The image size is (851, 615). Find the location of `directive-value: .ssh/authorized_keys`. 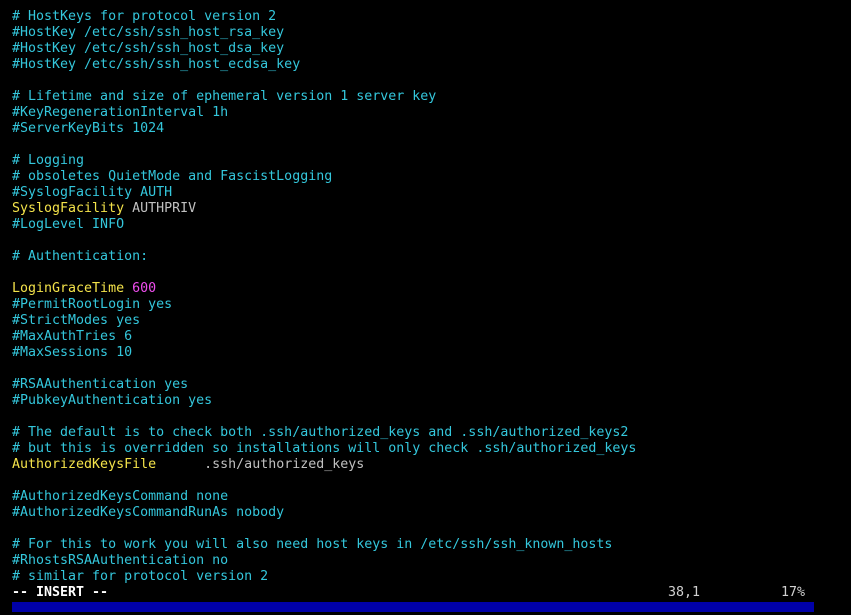

directive-value: .ssh/authorized_keys is located at coordinates (284, 464).